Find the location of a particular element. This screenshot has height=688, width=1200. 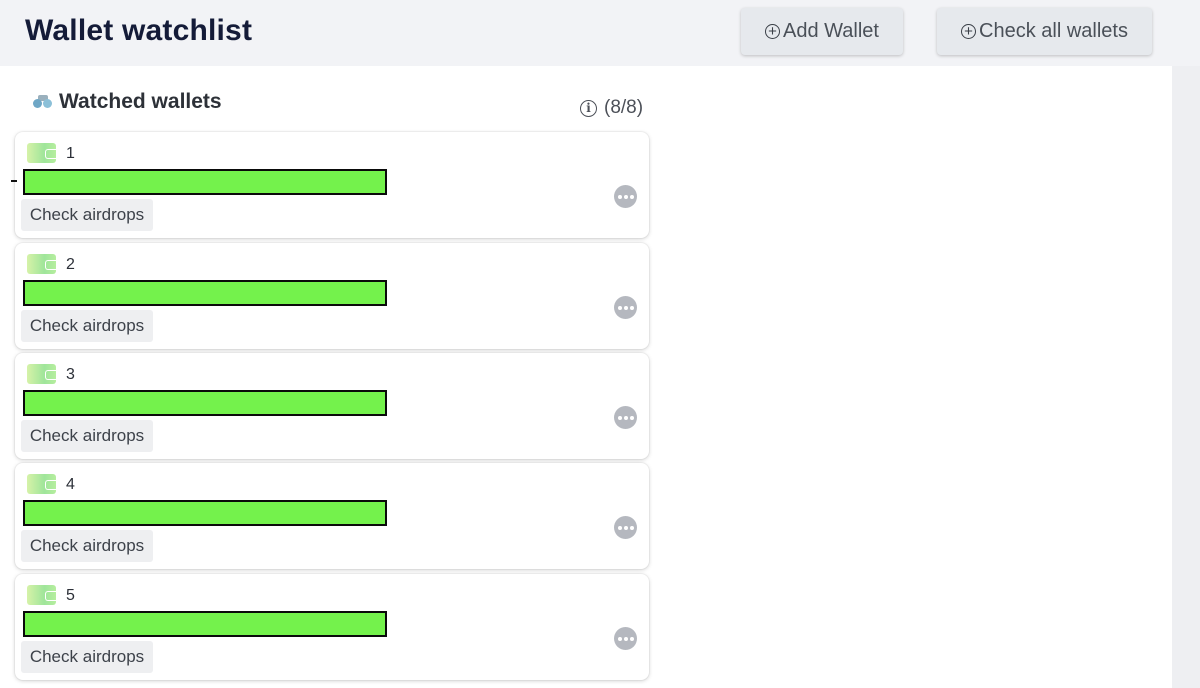

section-header: Watched wallets is located at coordinates (127, 102).